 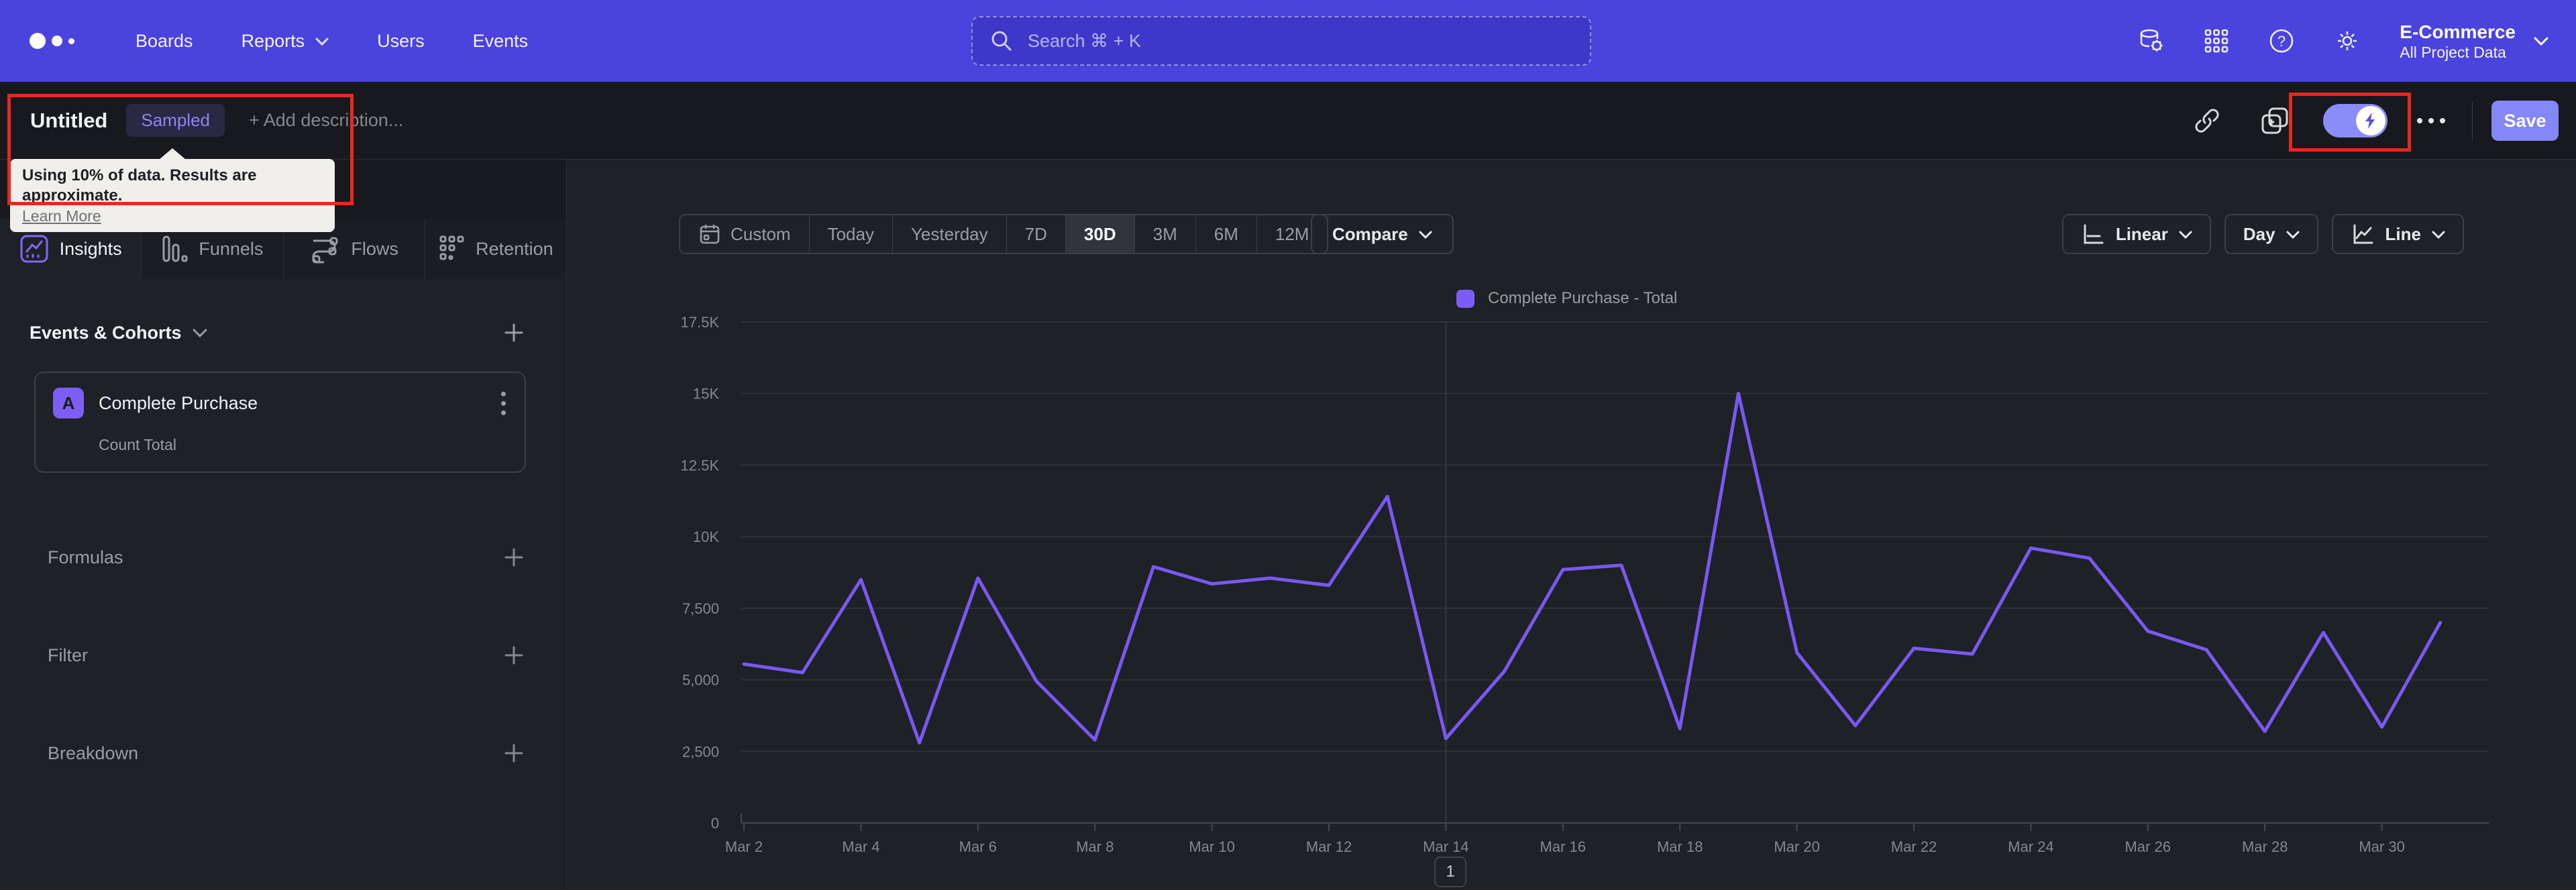 What do you see at coordinates (2381, 846) in the screenshot?
I see `x-axis-label: Mar 30` at bounding box center [2381, 846].